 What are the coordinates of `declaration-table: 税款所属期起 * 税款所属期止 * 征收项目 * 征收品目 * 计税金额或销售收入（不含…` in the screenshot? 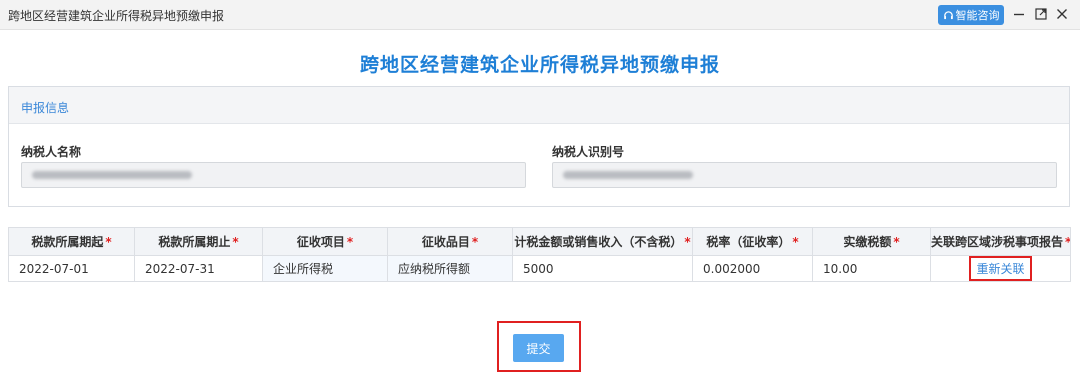 It's located at (539, 254).